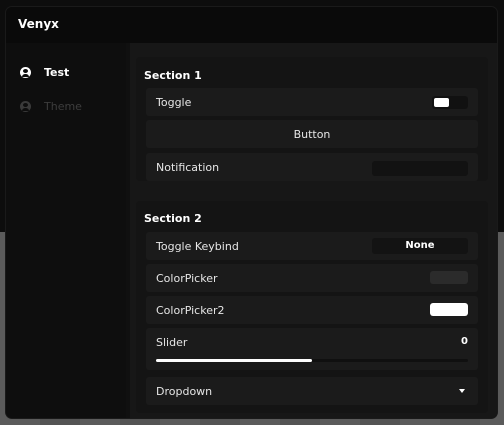  I want to click on colorpicker-swatch, so click(449, 277).